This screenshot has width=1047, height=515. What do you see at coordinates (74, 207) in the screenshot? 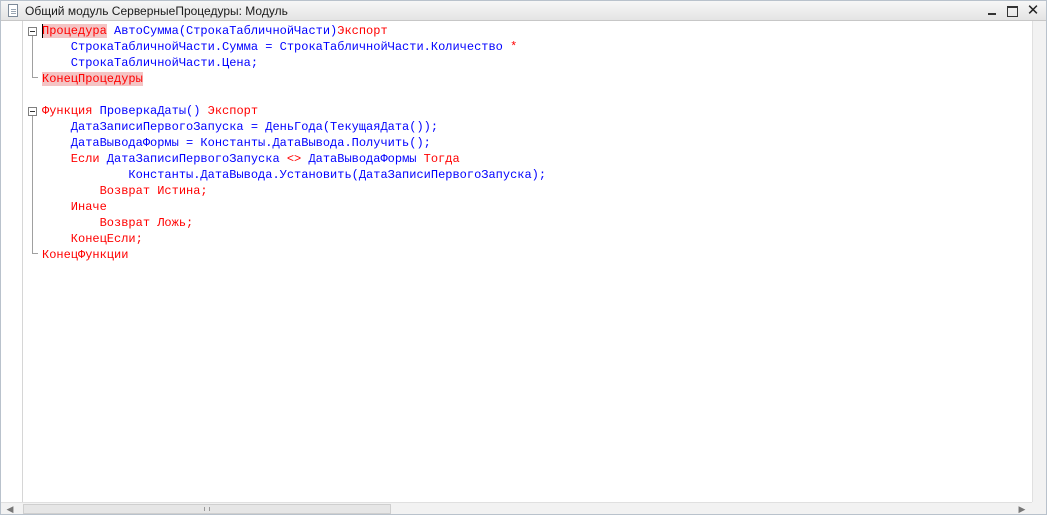
I see `keyword: Иначе` at bounding box center [74, 207].